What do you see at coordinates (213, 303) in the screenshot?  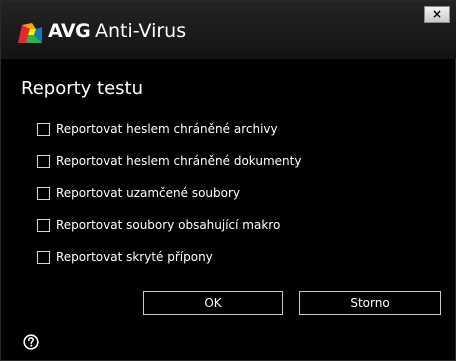 I see `ok-button: OK` at bounding box center [213, 303].